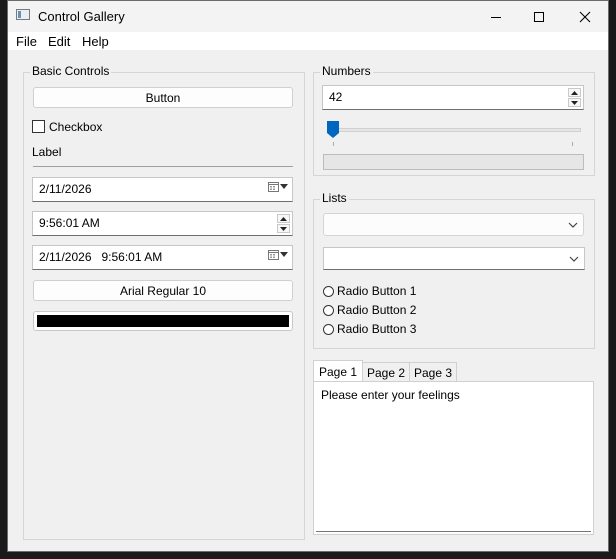 The width and height of the screenshot is (616, 559). Describe the element at coordinates (163, 290) in the screenshot. I see `font-button: Arial Regular 10` at that location.